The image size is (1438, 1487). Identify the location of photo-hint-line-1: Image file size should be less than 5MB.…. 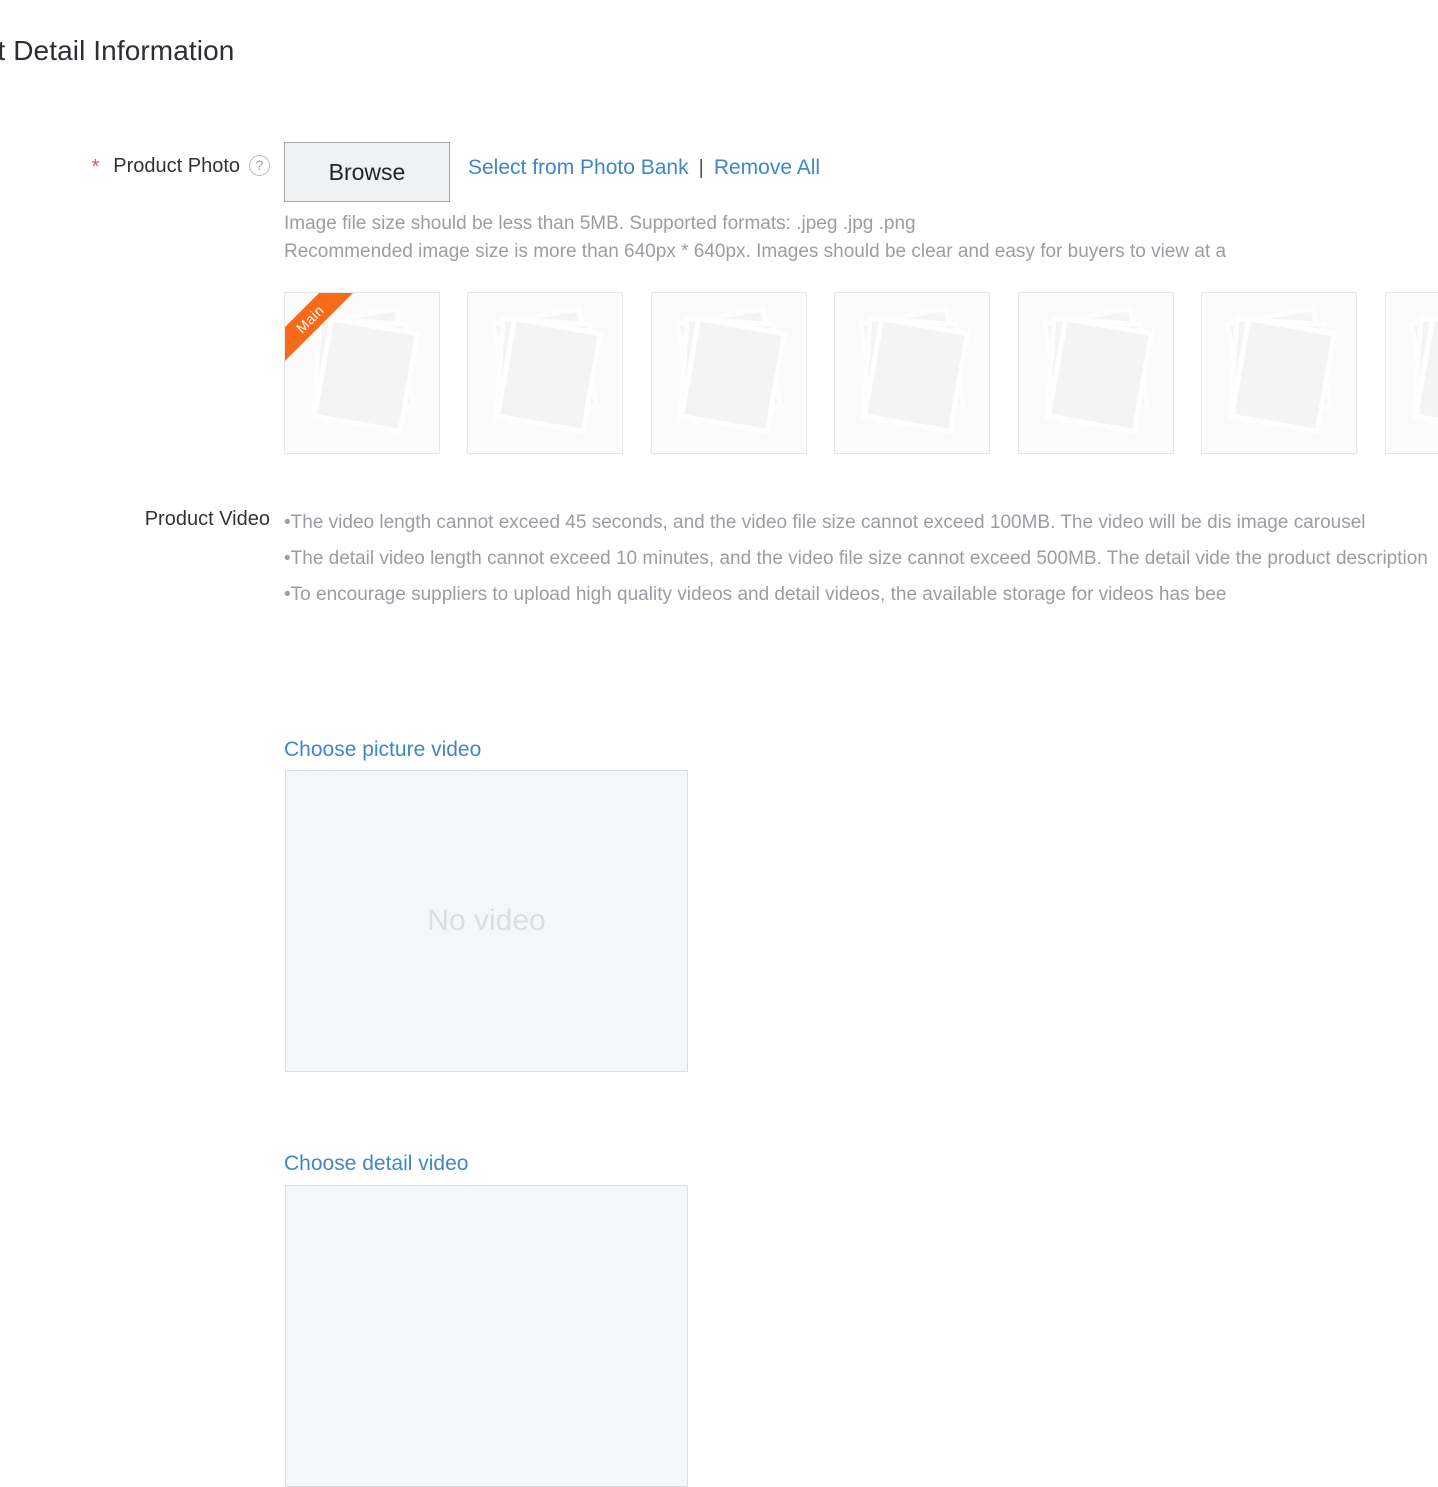
(600, 223).